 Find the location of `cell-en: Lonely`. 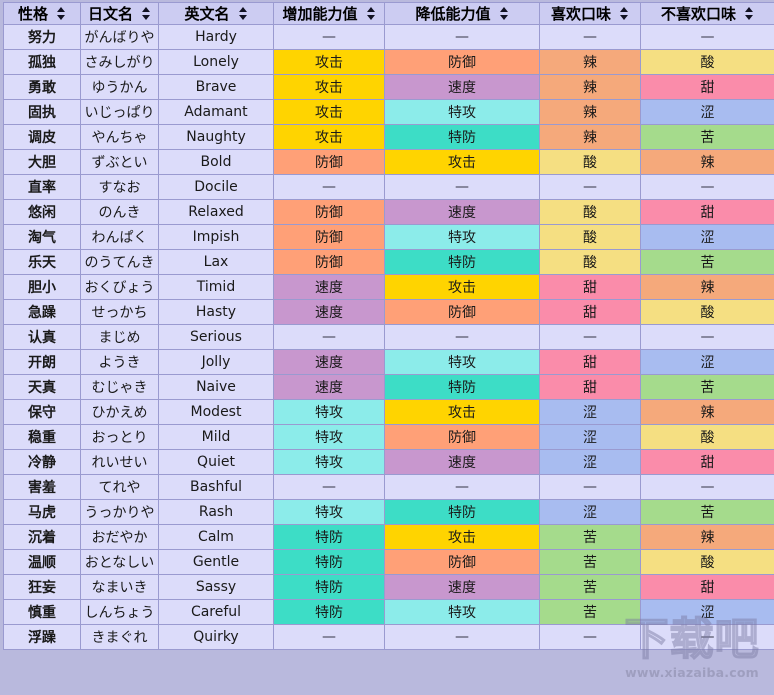

cell-en: Lonely is located at coordinates (216, 62).